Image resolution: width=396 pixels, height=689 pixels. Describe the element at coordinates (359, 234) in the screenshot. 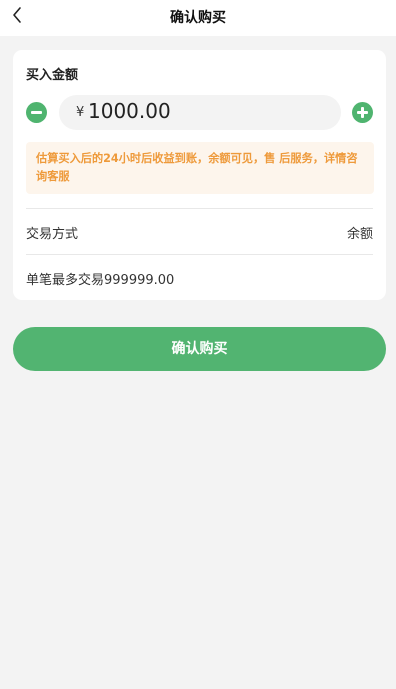

I see `payment-method-value: 余额` at that location.